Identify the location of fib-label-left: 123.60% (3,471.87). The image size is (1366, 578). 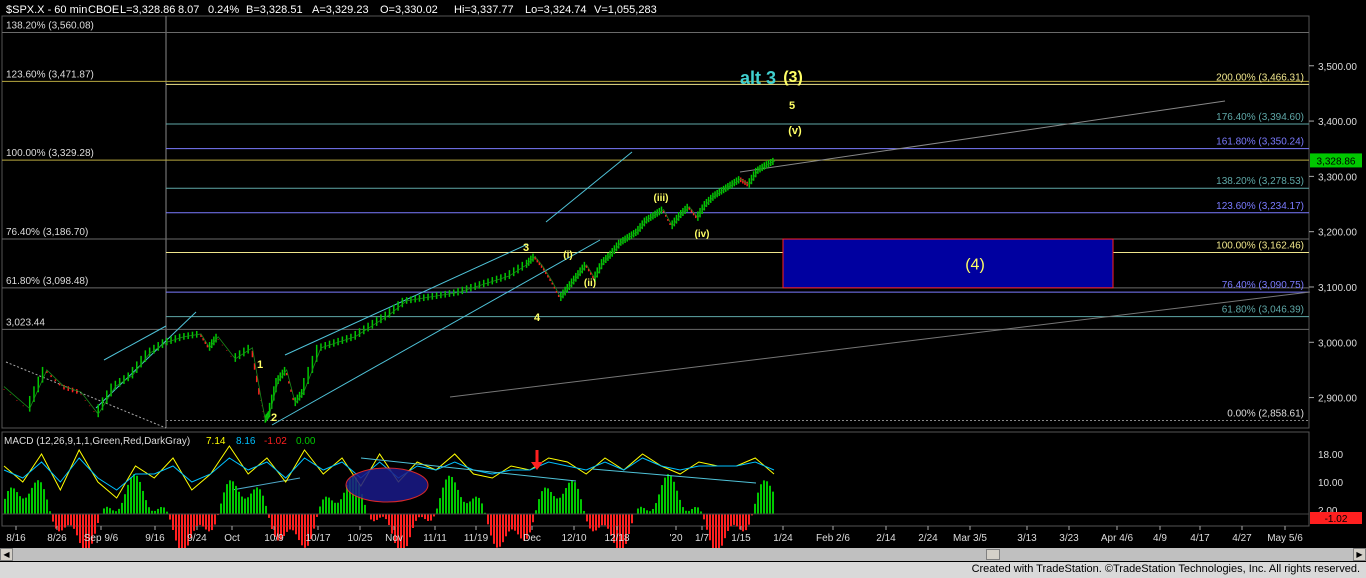
(50, 74).